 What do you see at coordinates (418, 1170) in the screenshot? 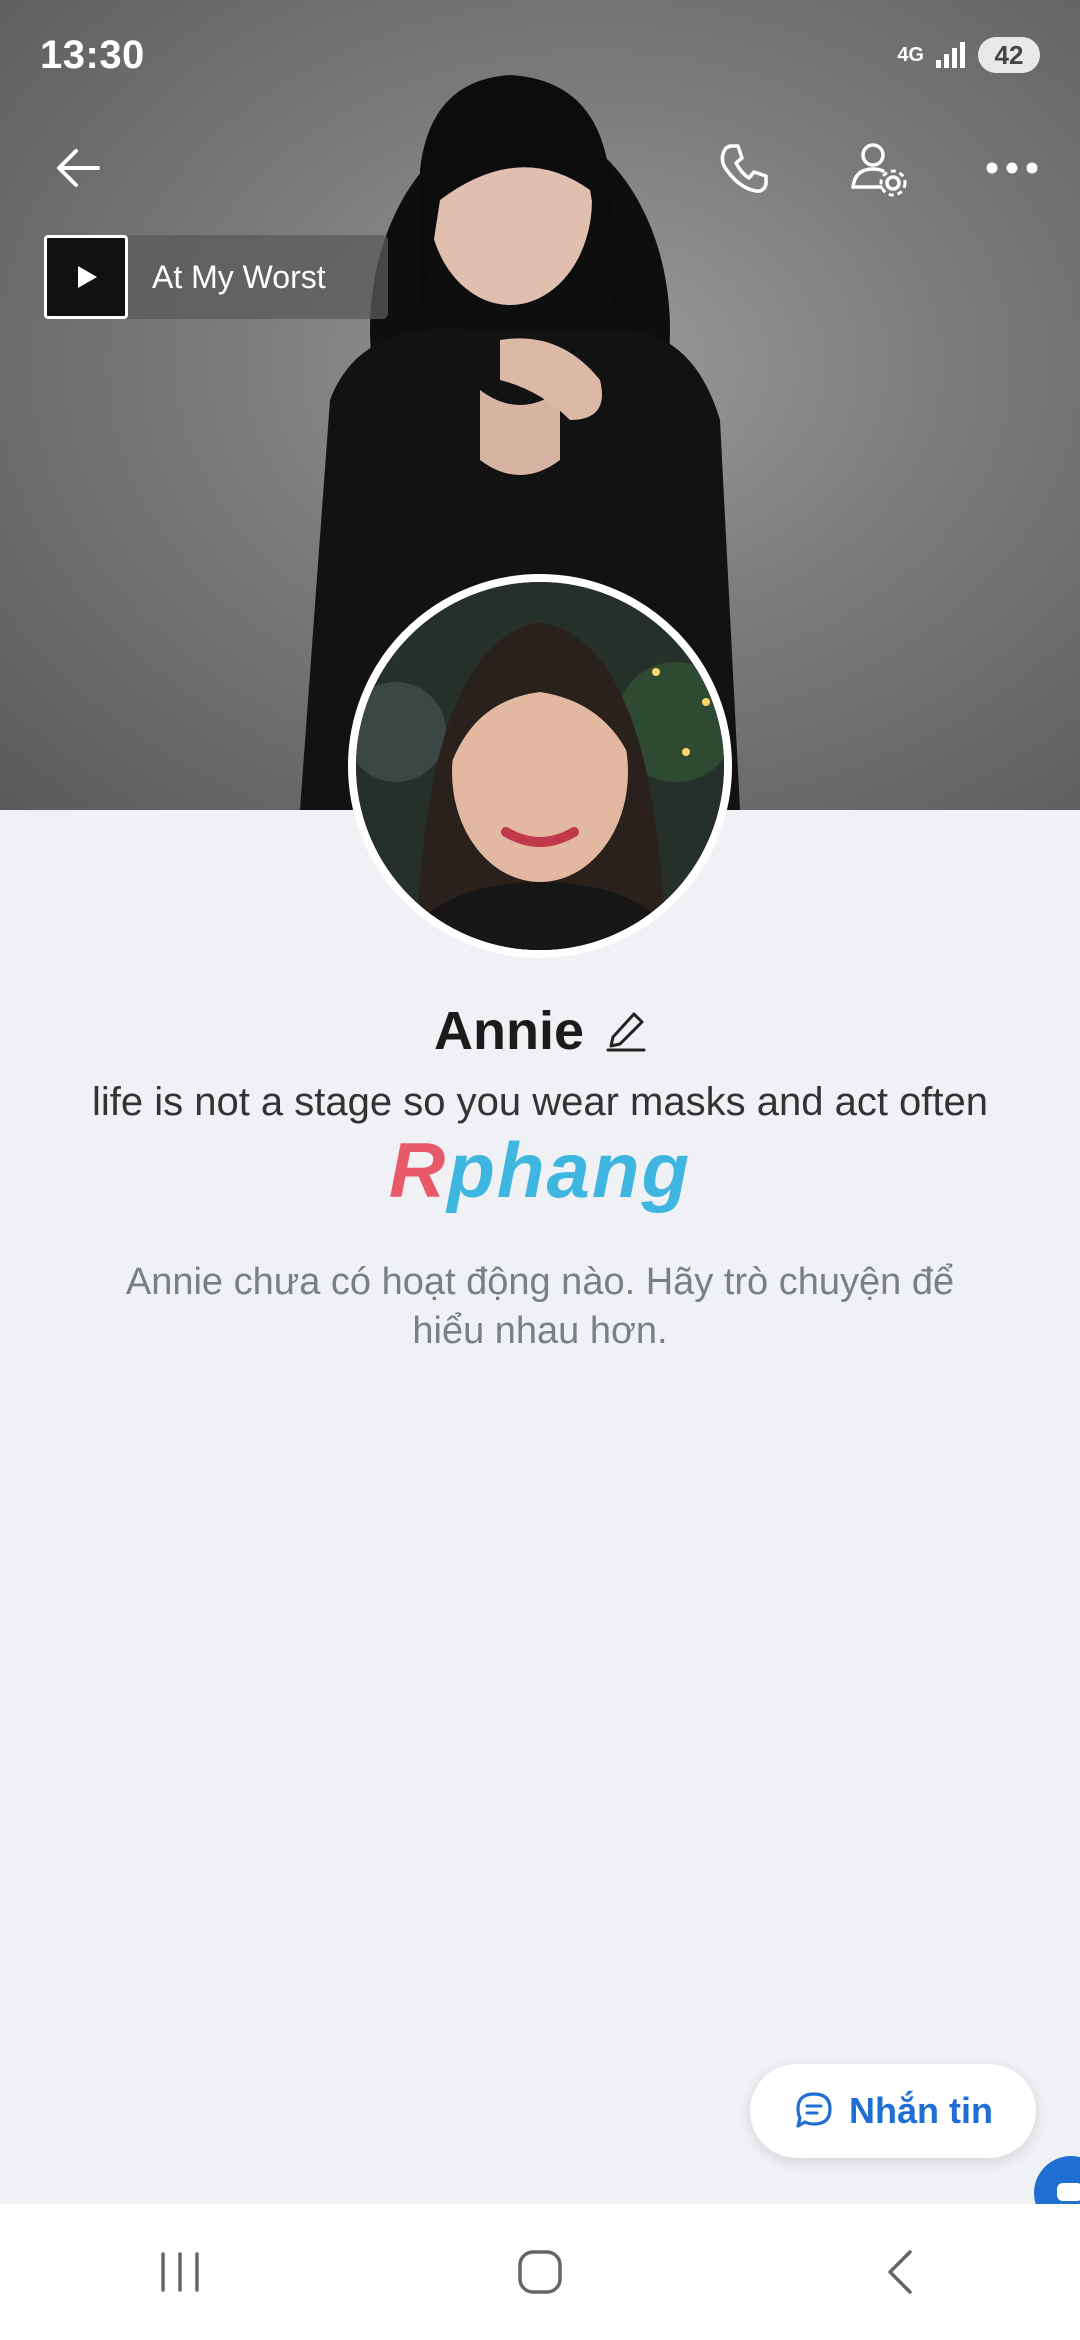
I see `watermark-left: R` at bounding box center [418, 1170].